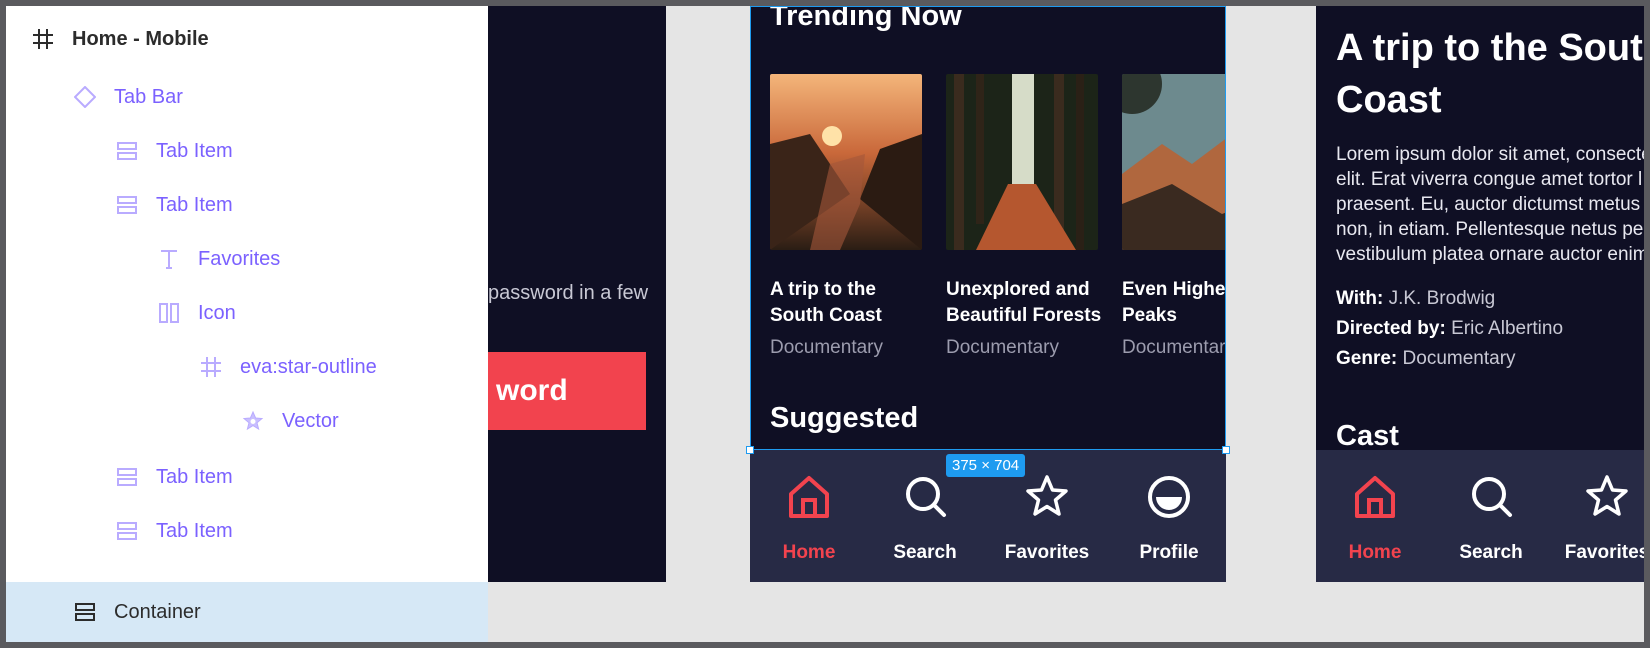 This screenshot has height=648, width=1650. Describe the element at coordinates (1174, 302) in the screenshot. I see `card-title: Even Higher Peaks` at that location.